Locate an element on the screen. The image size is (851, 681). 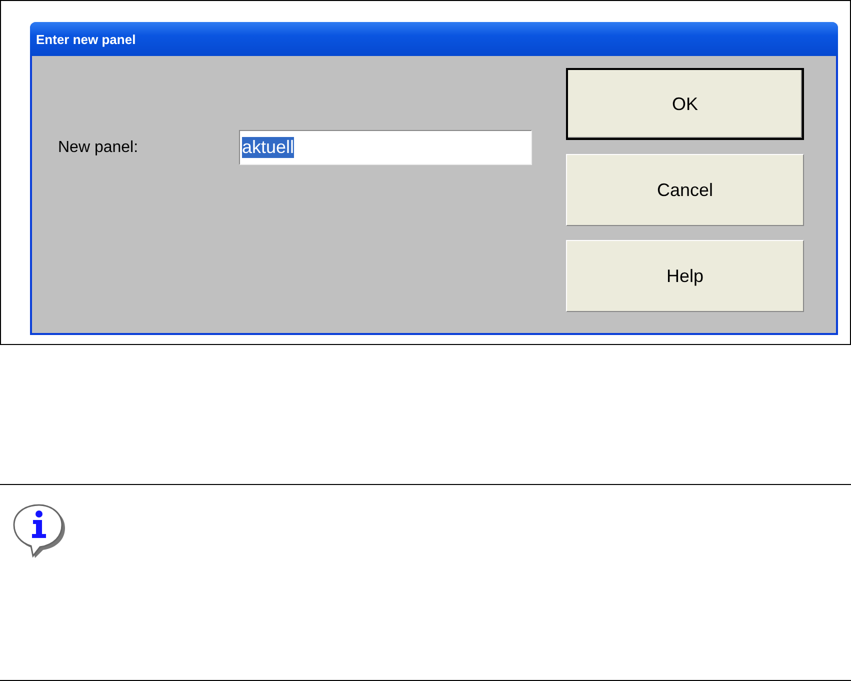
field-label: New panel: is located at coordinates (99, 148).